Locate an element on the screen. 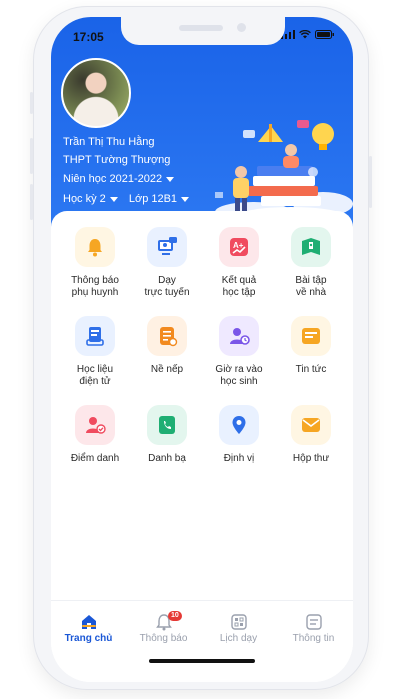  class-label: Lớp 12B1 is located at coordinates (153, 199).